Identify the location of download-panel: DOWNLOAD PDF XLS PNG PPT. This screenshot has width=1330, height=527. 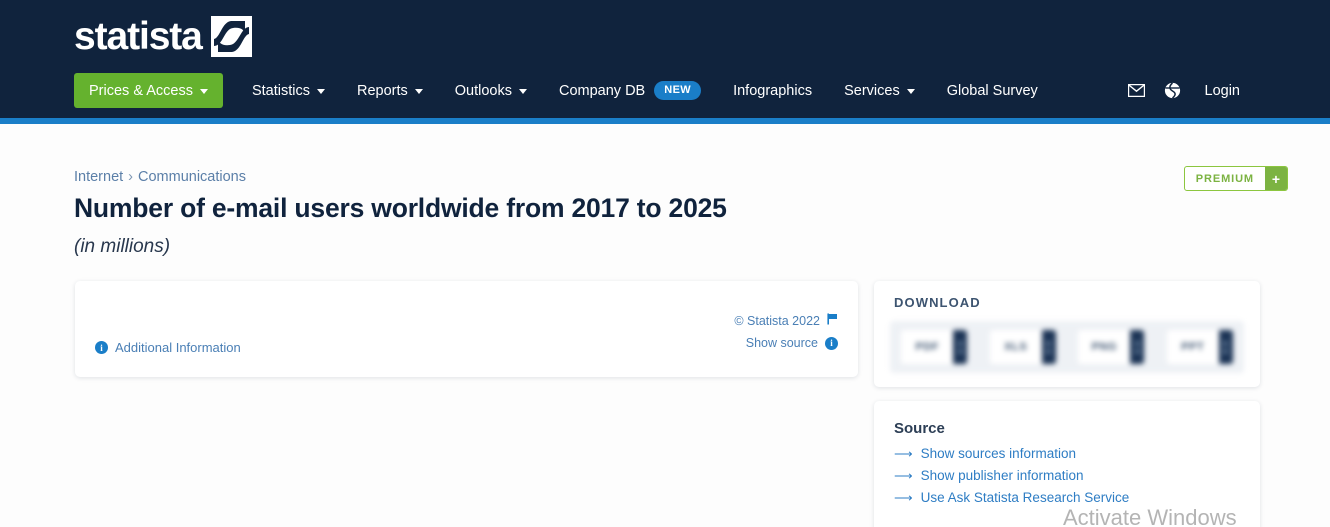
(1067, 334).